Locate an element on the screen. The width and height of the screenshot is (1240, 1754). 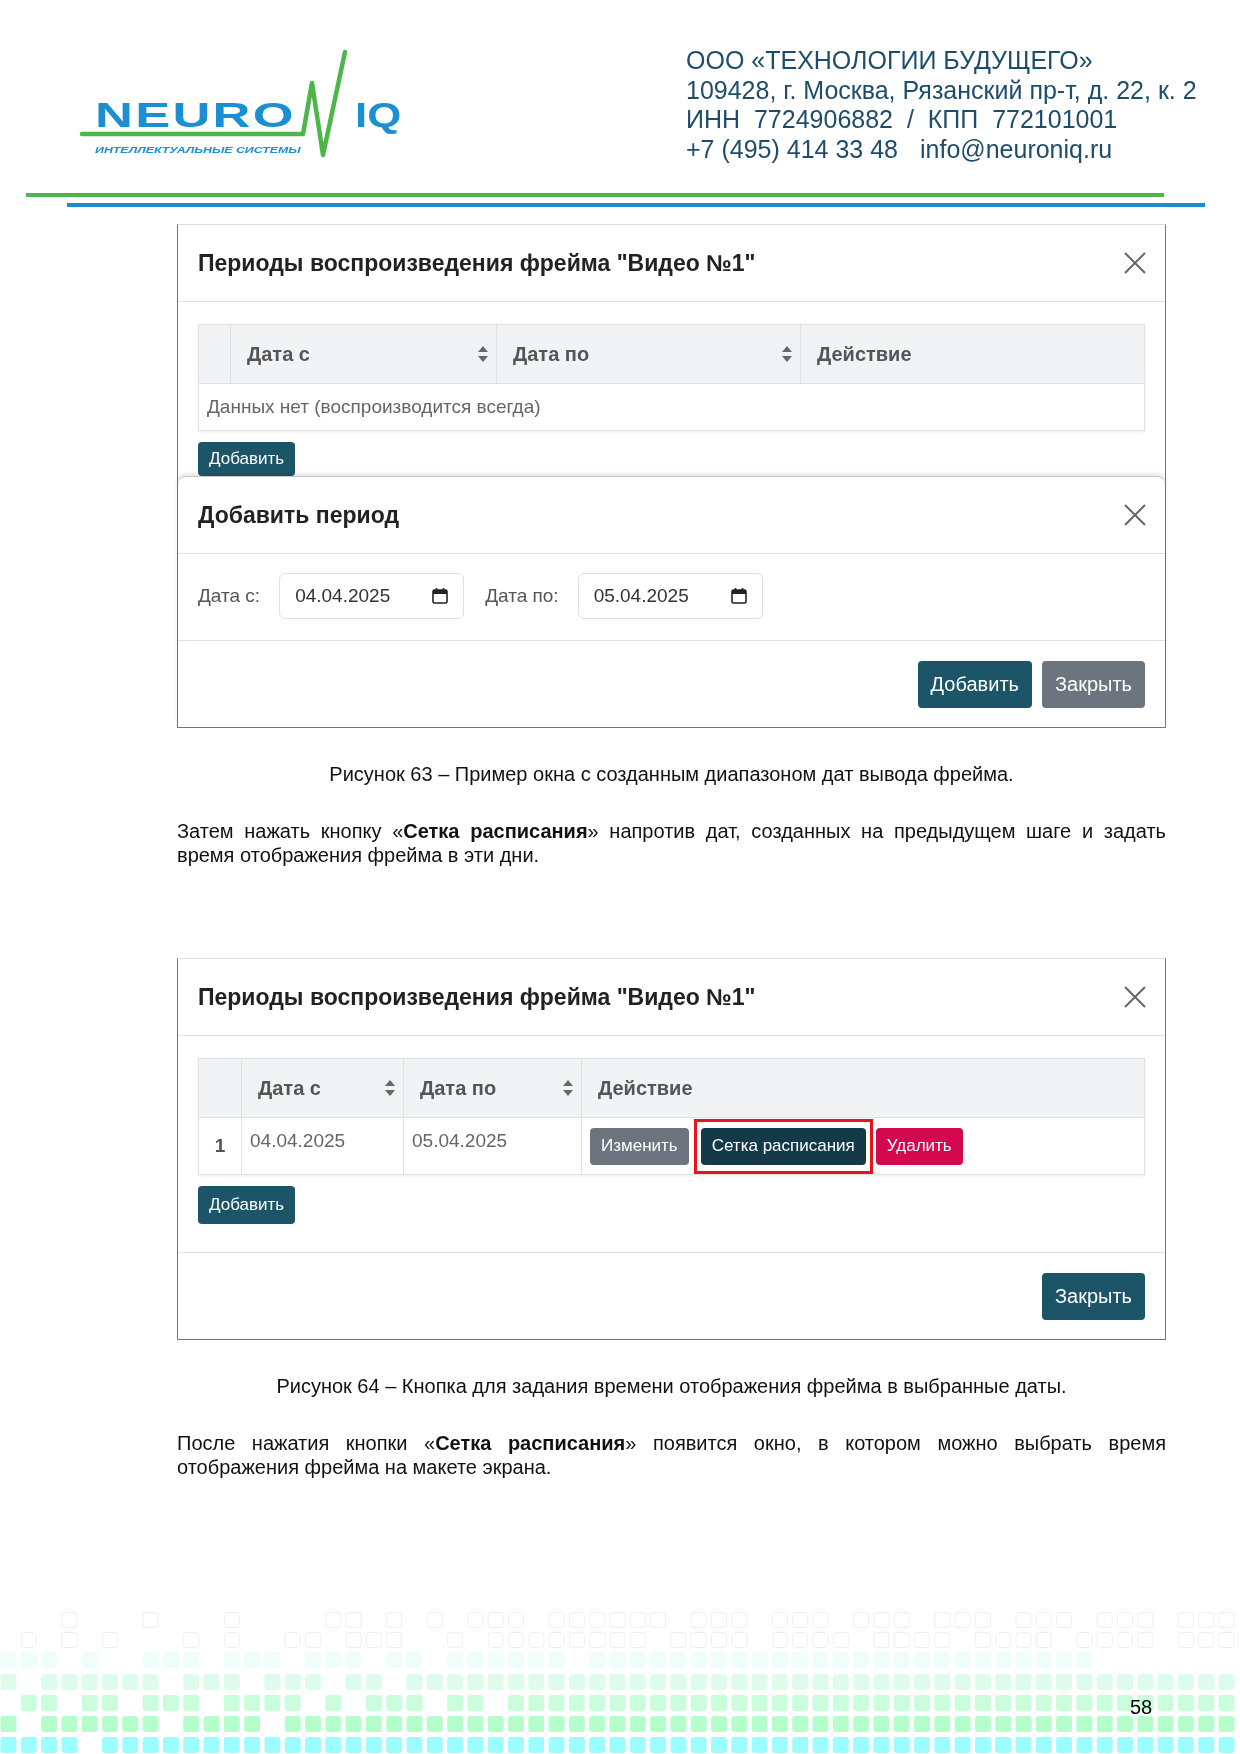
body-paragraph: После нажатия кнопки «Сетка расписания» появится окно, в котором можно выбрать время отображения фрейма на макете экрана. is located at coordinates (671, 1455).